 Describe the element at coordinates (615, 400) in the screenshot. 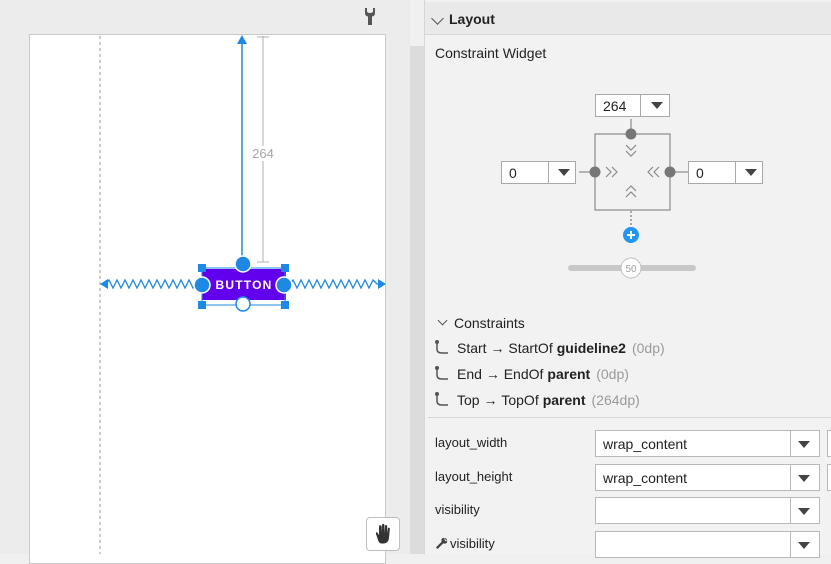

I see `constraint-margin: (264dp)` at that location.